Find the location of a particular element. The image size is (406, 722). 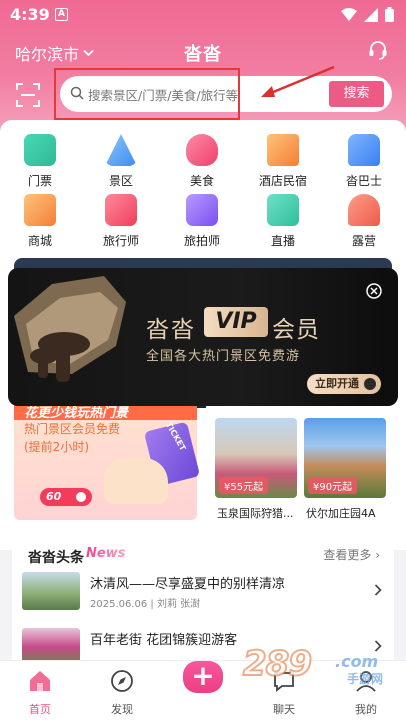

price-tag: ¥55元起 is located at coordinates (244, 485).